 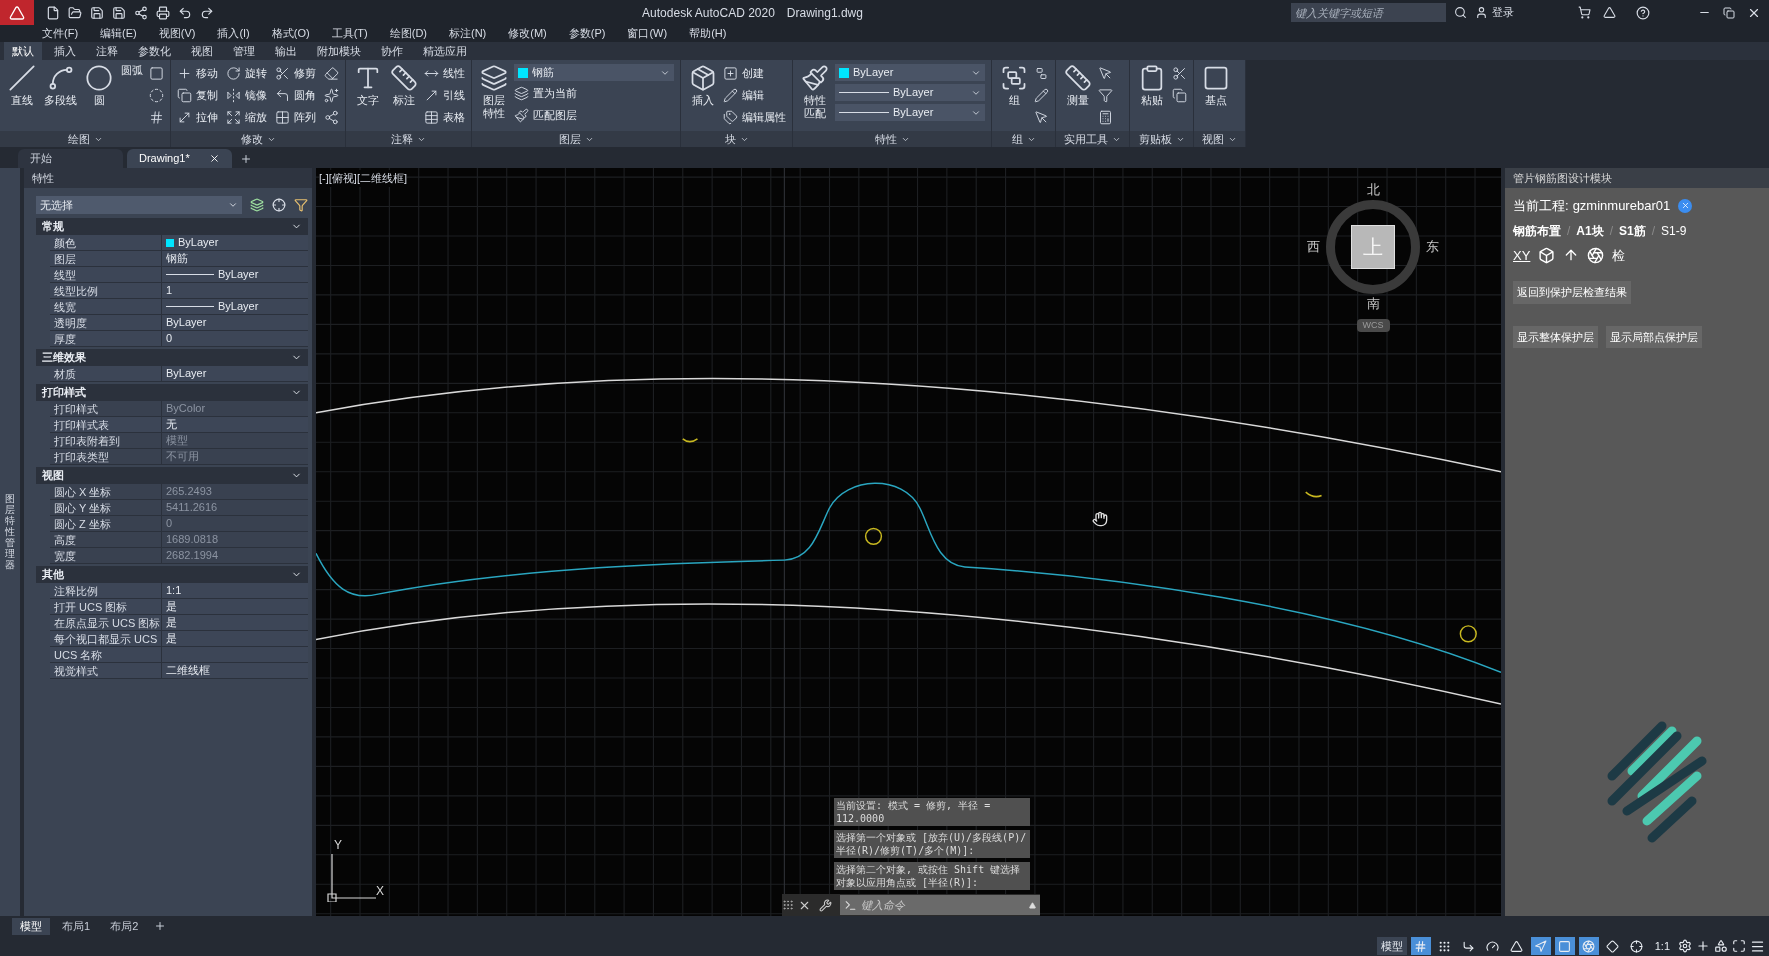 What do you see at coordinates (53, 12) in the screenshot?
I see `file-icon` at bounding box center [53, 12].